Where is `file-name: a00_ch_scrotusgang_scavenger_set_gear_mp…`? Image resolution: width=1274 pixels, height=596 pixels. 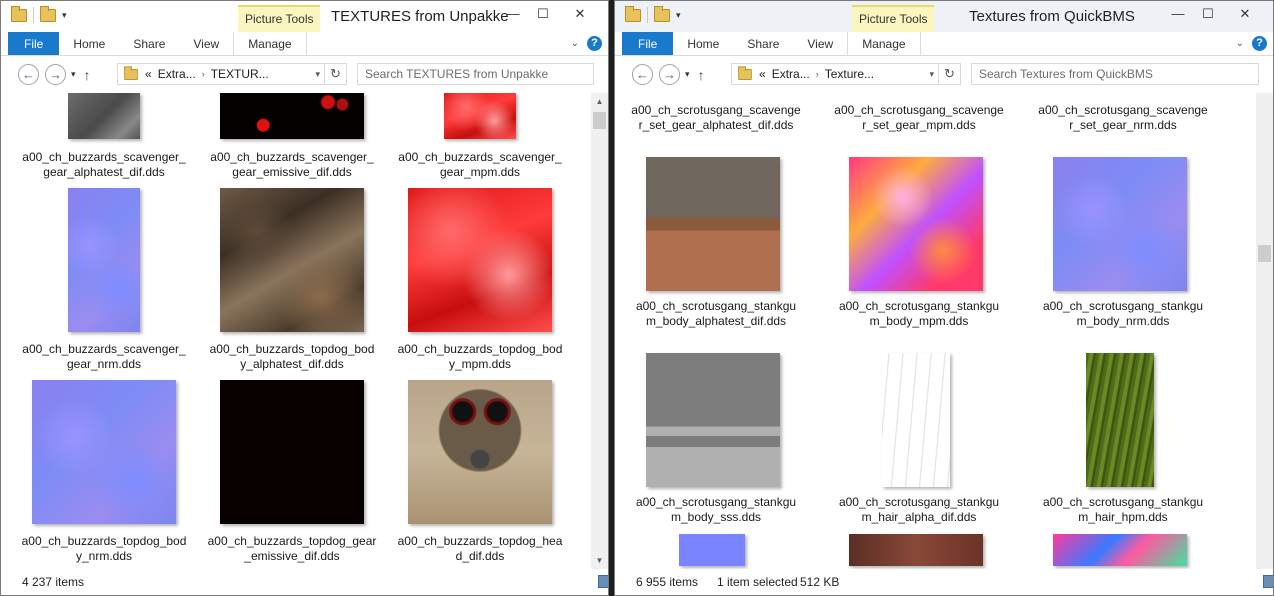 file-name: a00_ch_scrotusgang_scavenger_set_gear_mp… is located at coordinates (919, 118).